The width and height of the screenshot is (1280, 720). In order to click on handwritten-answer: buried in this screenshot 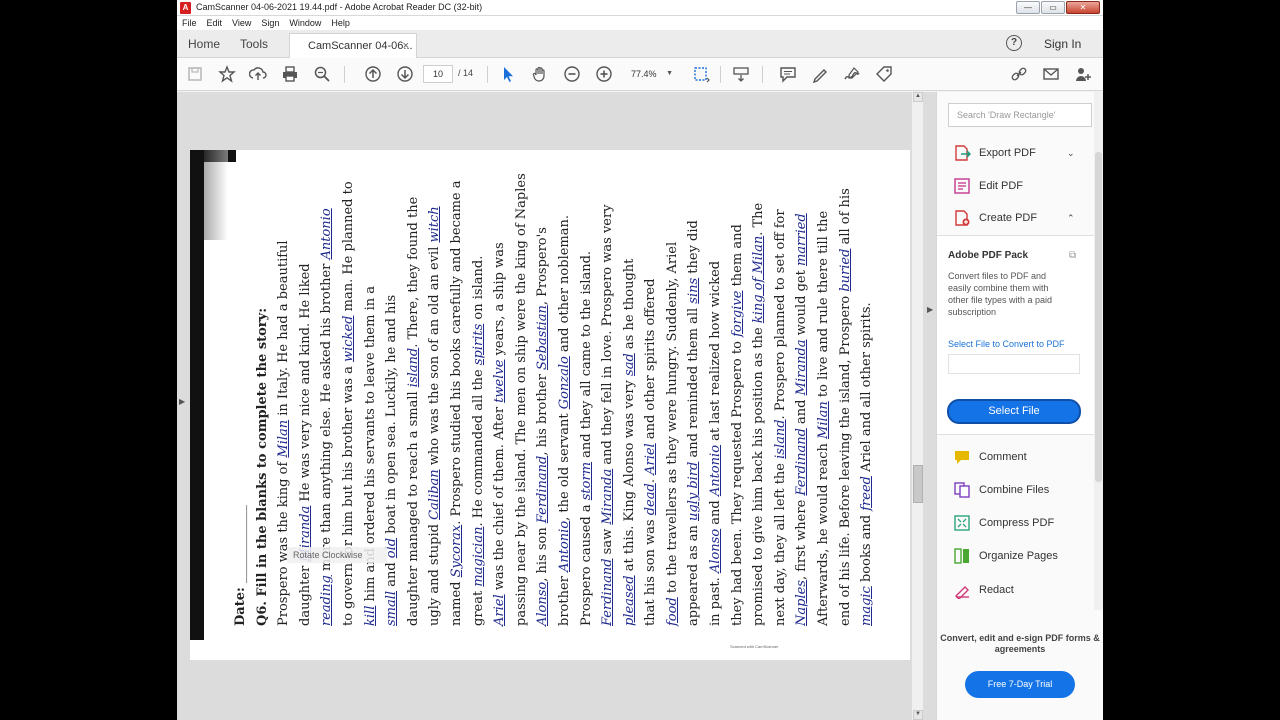, I will do `click(845, 270)`.